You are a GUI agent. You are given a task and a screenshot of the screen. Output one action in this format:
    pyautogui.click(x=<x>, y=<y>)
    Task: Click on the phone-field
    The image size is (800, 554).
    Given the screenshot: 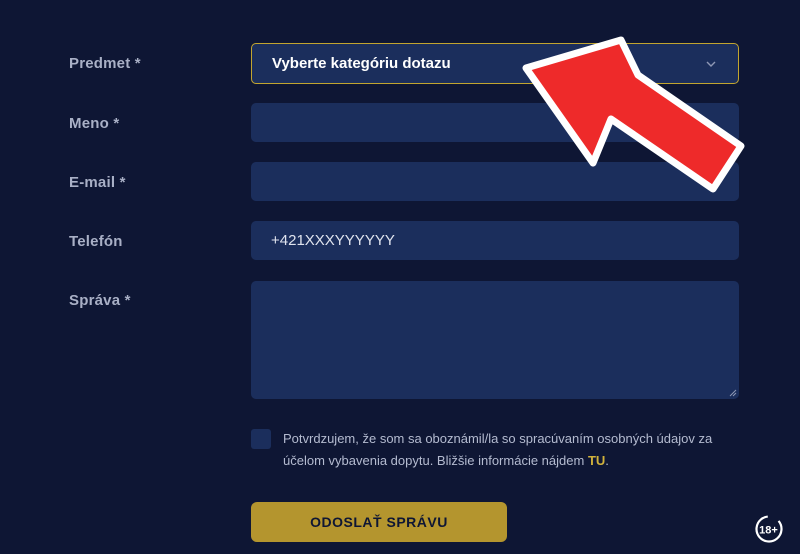 What is the action you would take?
    pyautogui.click(x=495, y=240)
    